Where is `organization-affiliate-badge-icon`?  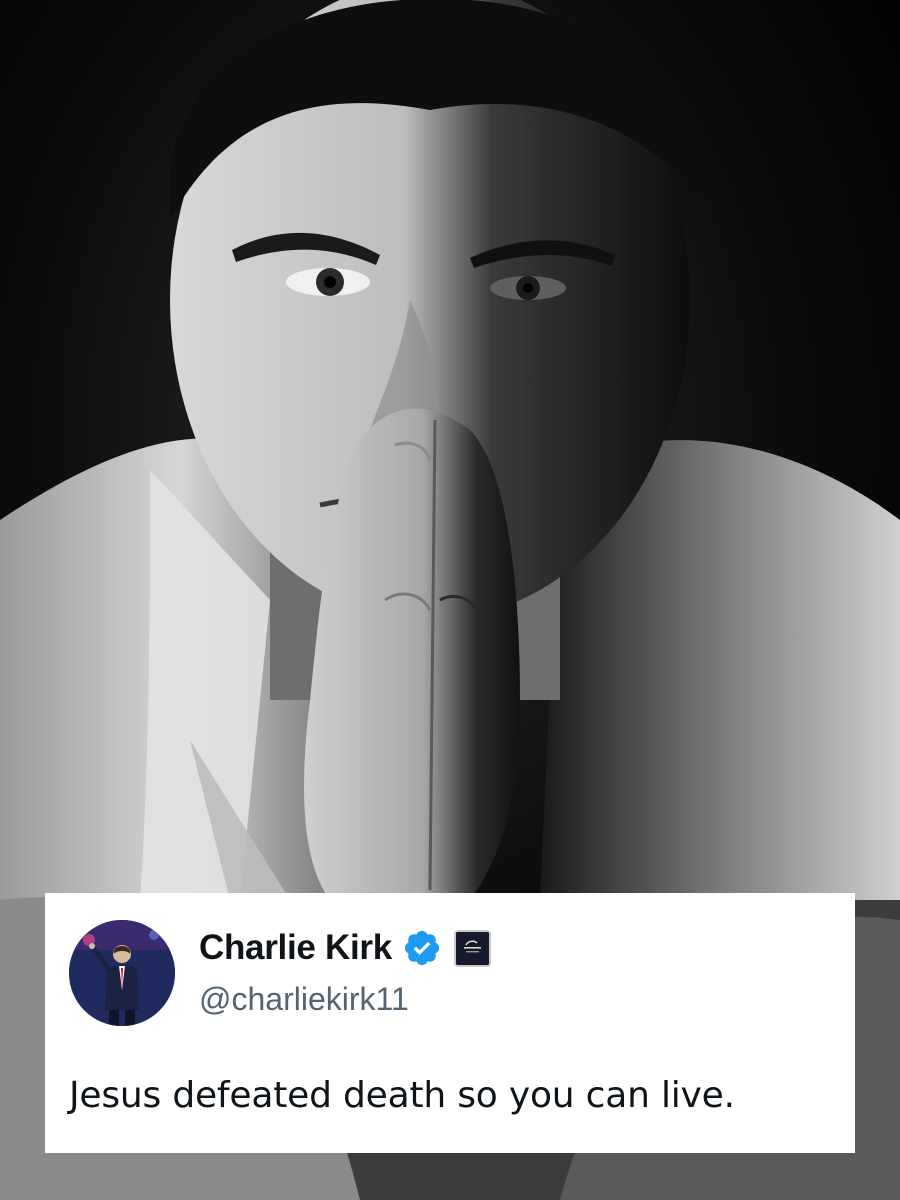 organization-affiliate-badge-icon is located at coordinates (472, 948).